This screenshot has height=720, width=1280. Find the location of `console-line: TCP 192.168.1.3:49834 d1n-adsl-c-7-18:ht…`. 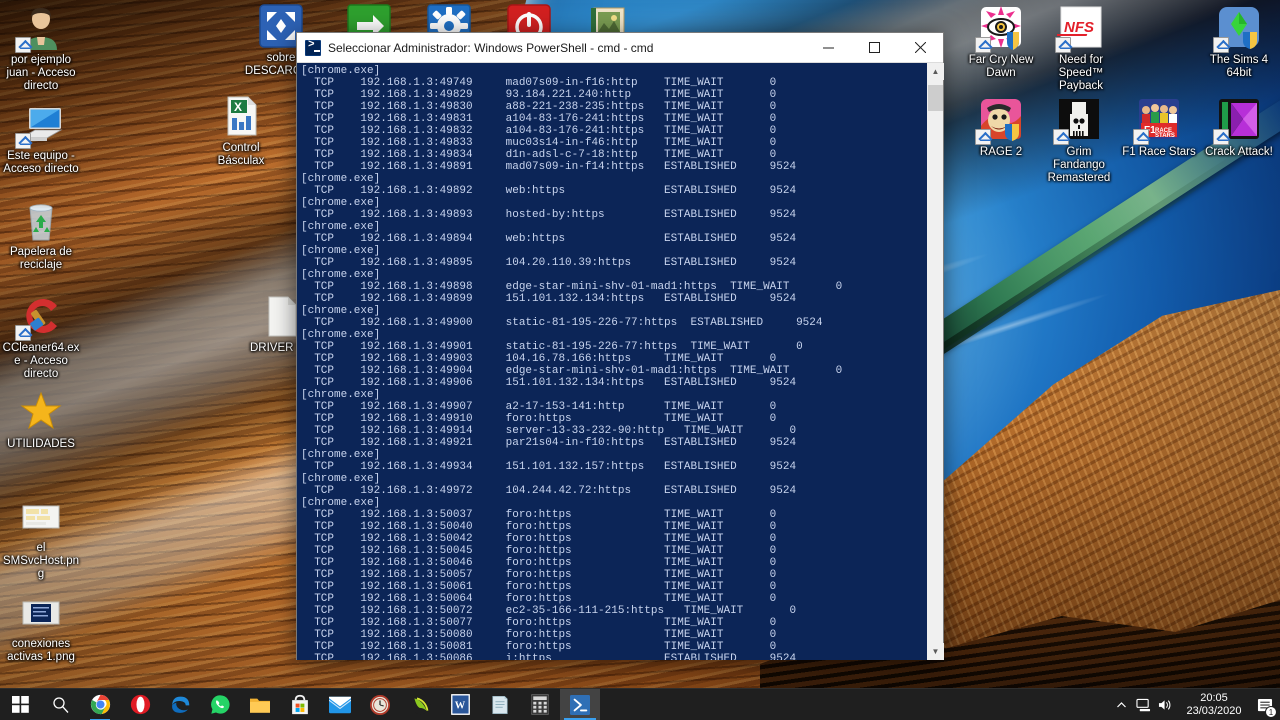

console-line: TCP 192.168.1.3:49834 d1n-adsl-c-7-18:ht… is located at coordinates (539, 155).